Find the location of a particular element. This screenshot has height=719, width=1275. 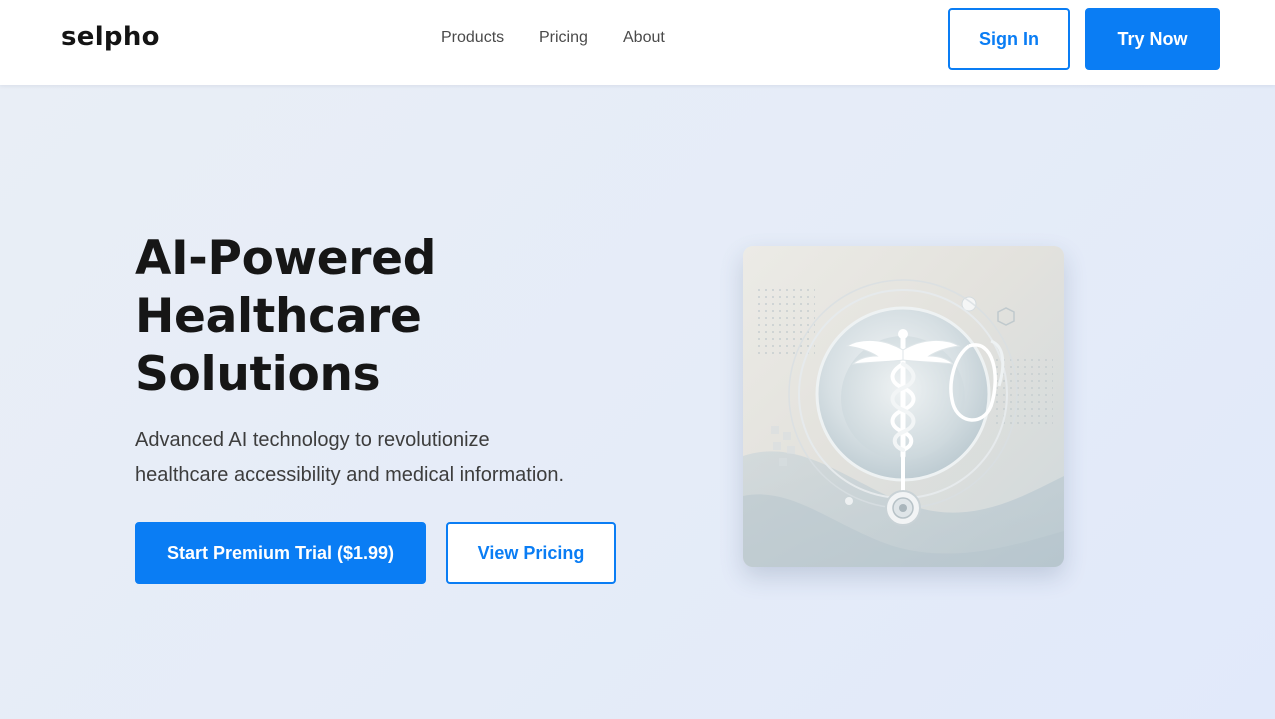

start-premium-trial-button: Start Premium Trial ($1.99) is located at coordinates (280, 553).